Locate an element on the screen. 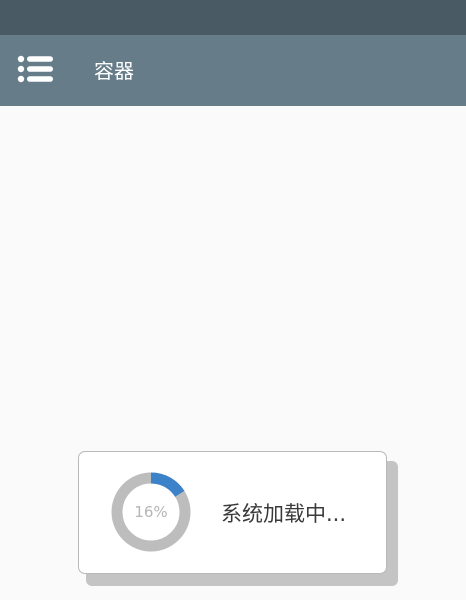 This screenshot has height=600, width=466. app-bar: 容器 is located at coordinates (233, 70).